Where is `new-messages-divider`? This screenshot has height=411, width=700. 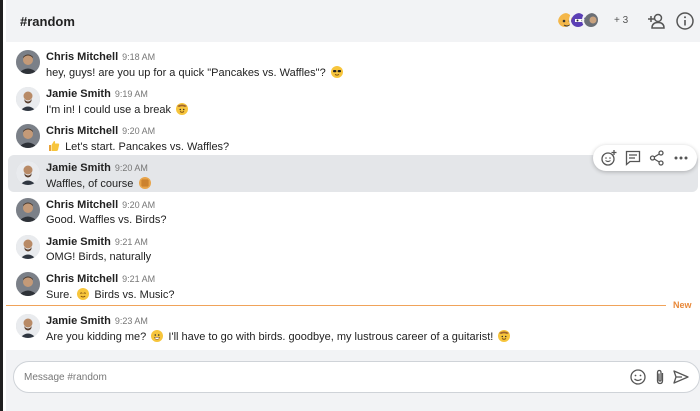 new-messages-divider is located at coordinates (336, 305).